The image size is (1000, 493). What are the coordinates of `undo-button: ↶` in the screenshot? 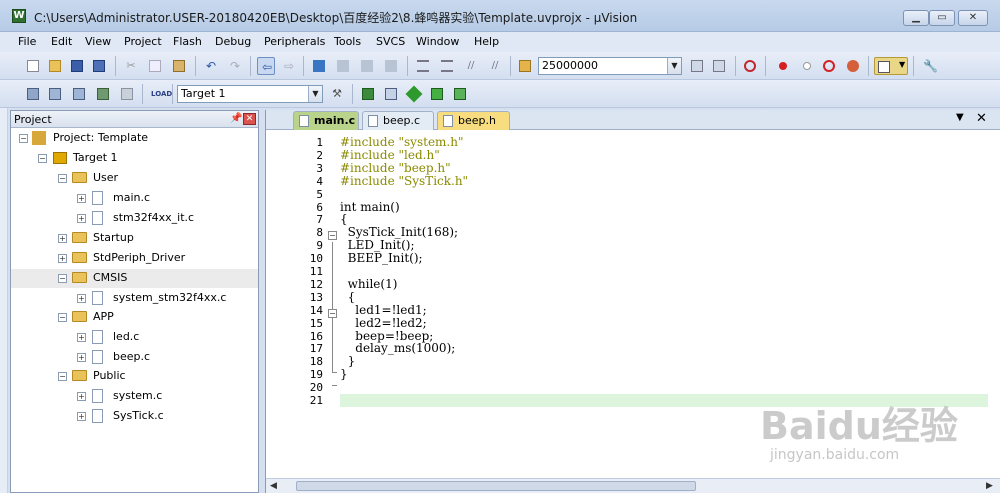 It's located at (211, 66).